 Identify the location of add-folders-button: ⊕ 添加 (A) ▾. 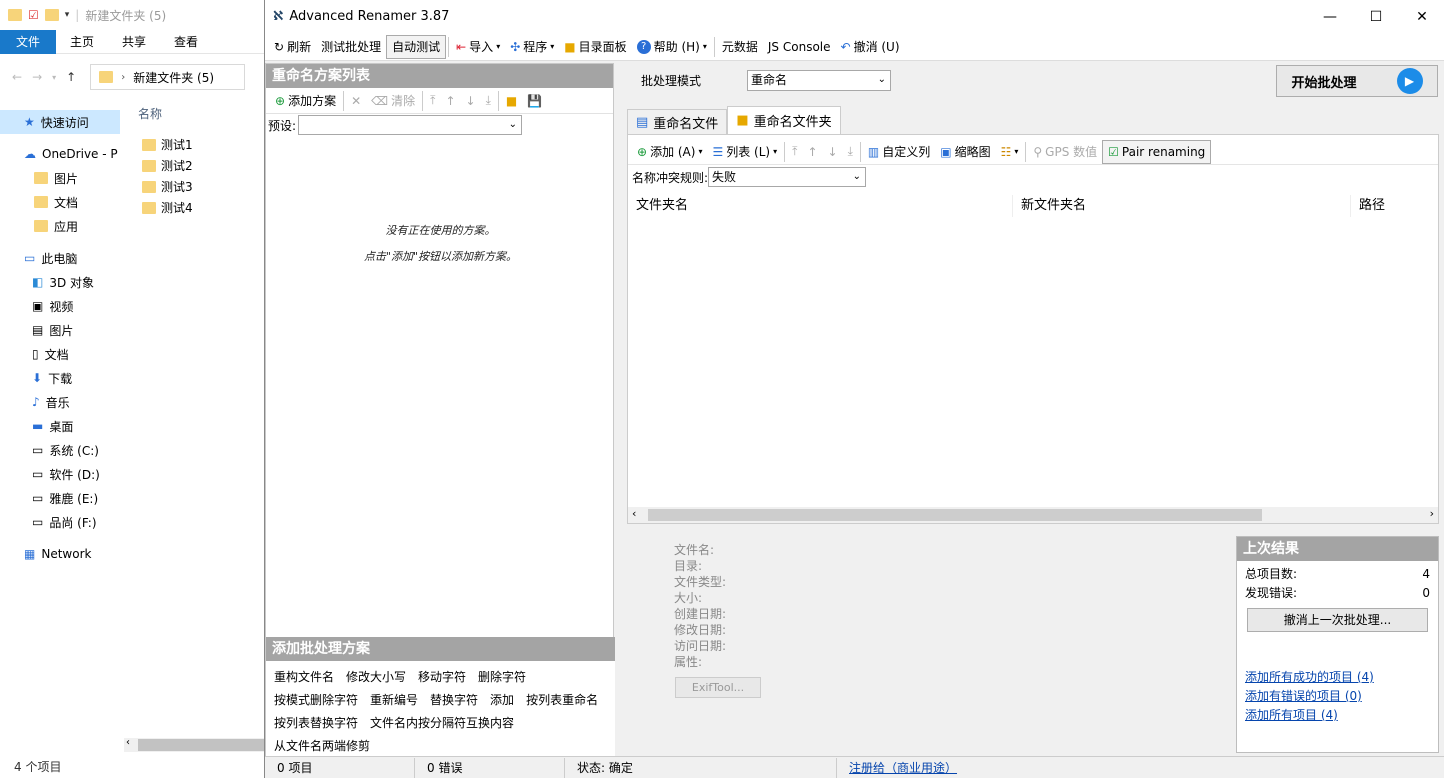
(669, 152).